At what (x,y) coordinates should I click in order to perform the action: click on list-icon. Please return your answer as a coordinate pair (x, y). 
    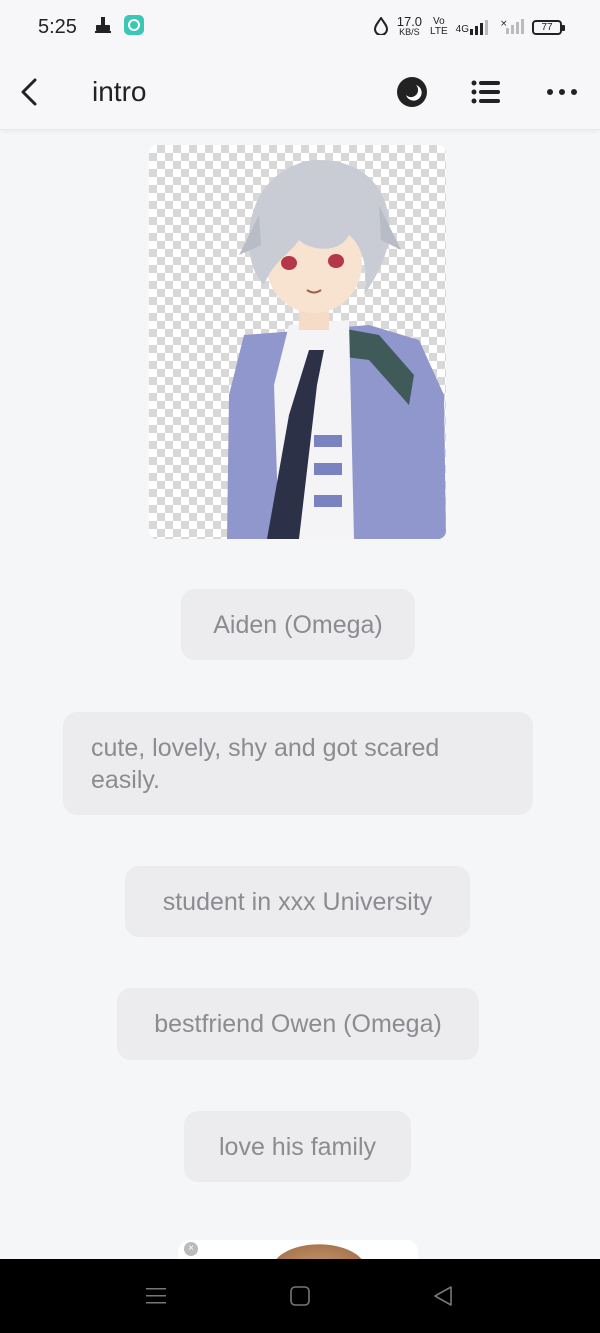
    Looking at the image, I should click on (485, 92).